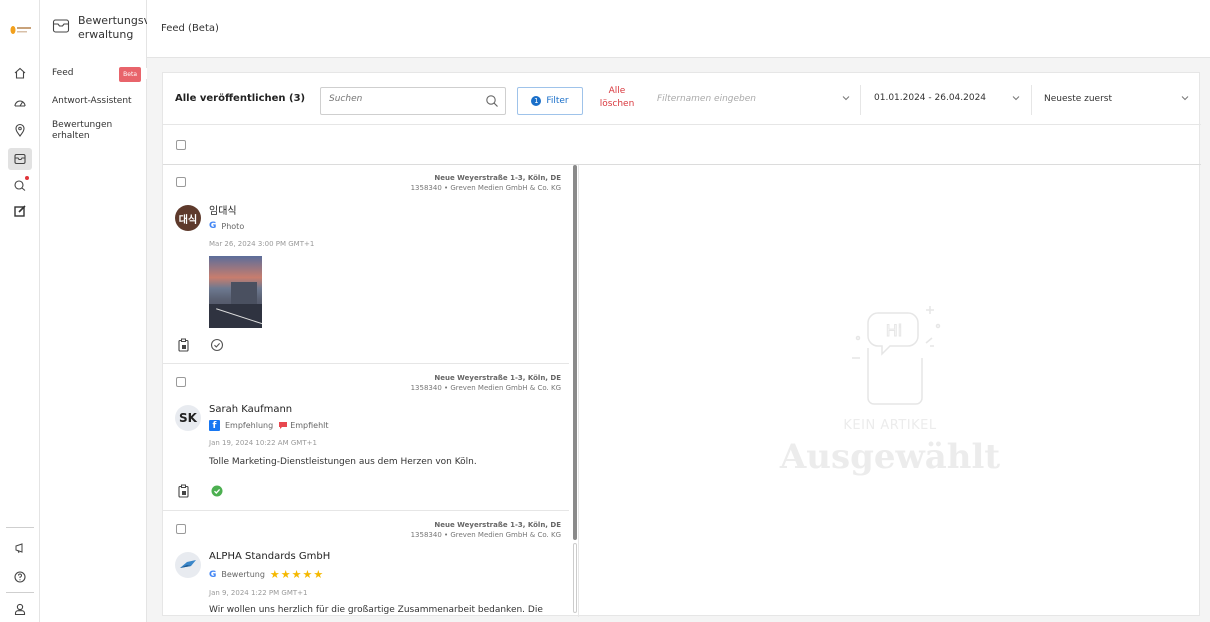 The height and width of the screenshot is (622, 1210). What do you see at coordinates (240, 98) in the screenshot?
I see `feed-count-title: Alle veröffentlichen (3)` at bounding box center [240, 98].